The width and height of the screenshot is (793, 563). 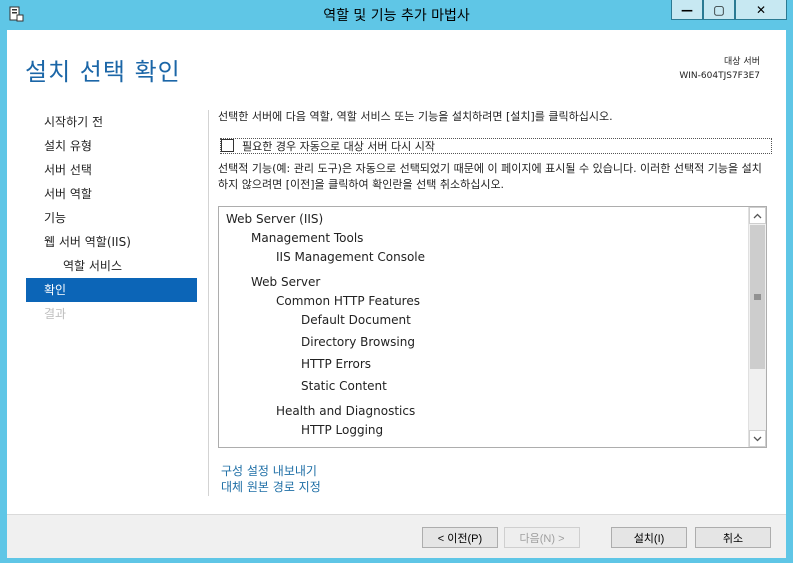 What do you see at coordinates (719, 10) in the screenshot?
I see `maximize-button: ▢` at bounding box center [719, 10].